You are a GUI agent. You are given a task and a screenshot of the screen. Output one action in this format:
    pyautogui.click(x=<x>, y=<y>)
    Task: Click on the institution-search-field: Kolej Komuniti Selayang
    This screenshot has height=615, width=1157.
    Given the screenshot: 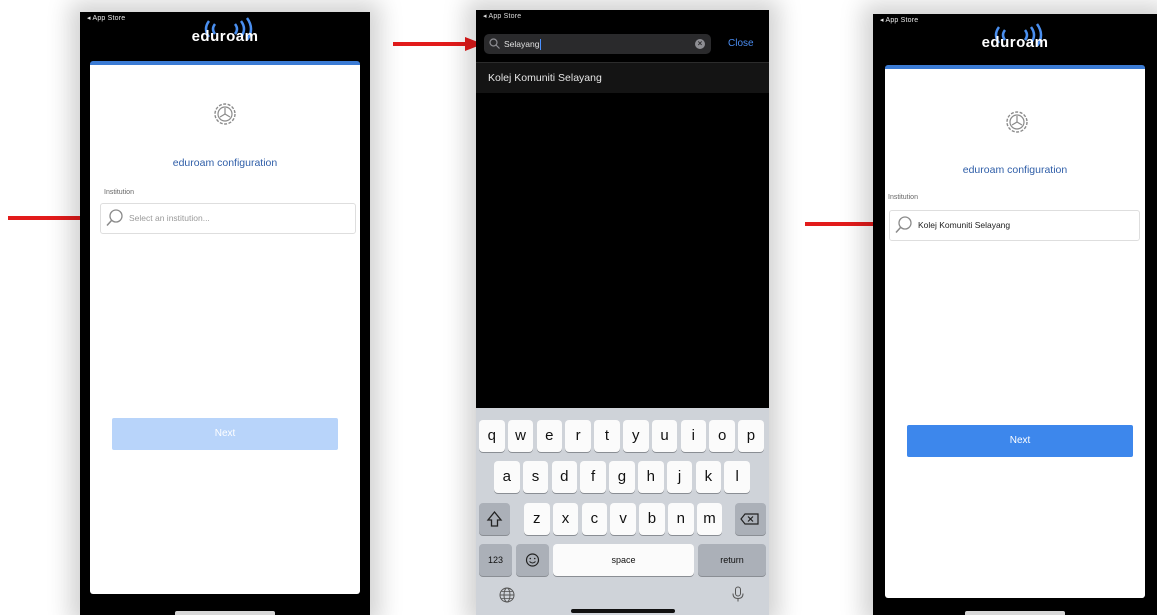 What is the action you would take?
    pyautogui.click(x=1014, y=225)
    